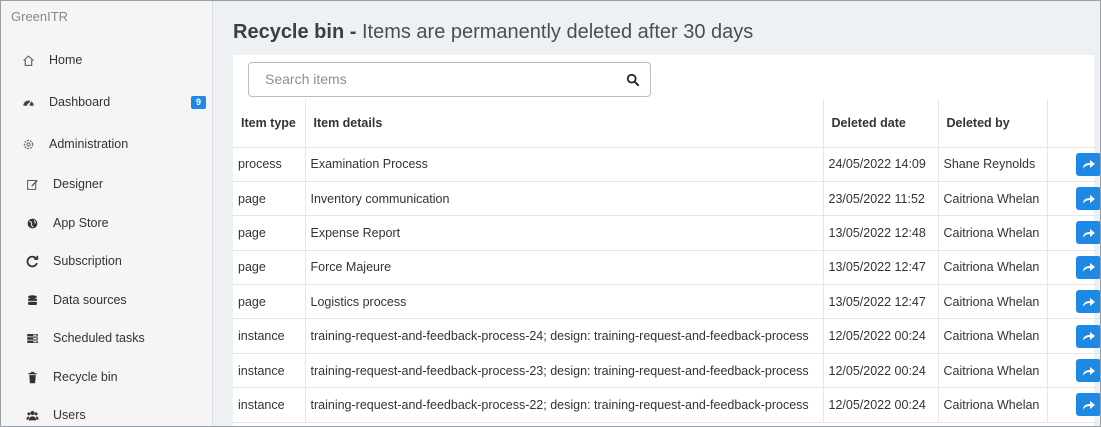 Image resolution: width=1101 pixels, height=427 pixels. I want to click on sidebar-item-users: Users, so click(106, 413).